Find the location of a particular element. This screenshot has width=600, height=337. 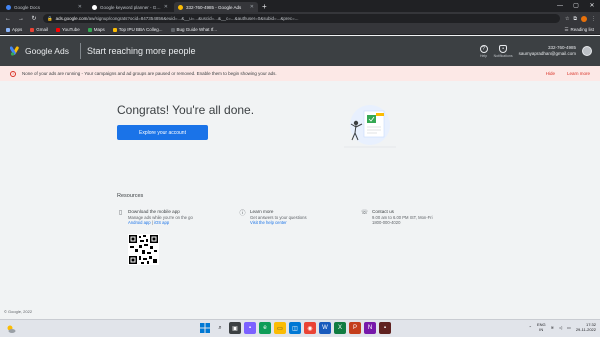

reading-list-label: Reading list is located at coordinates (582, 29).